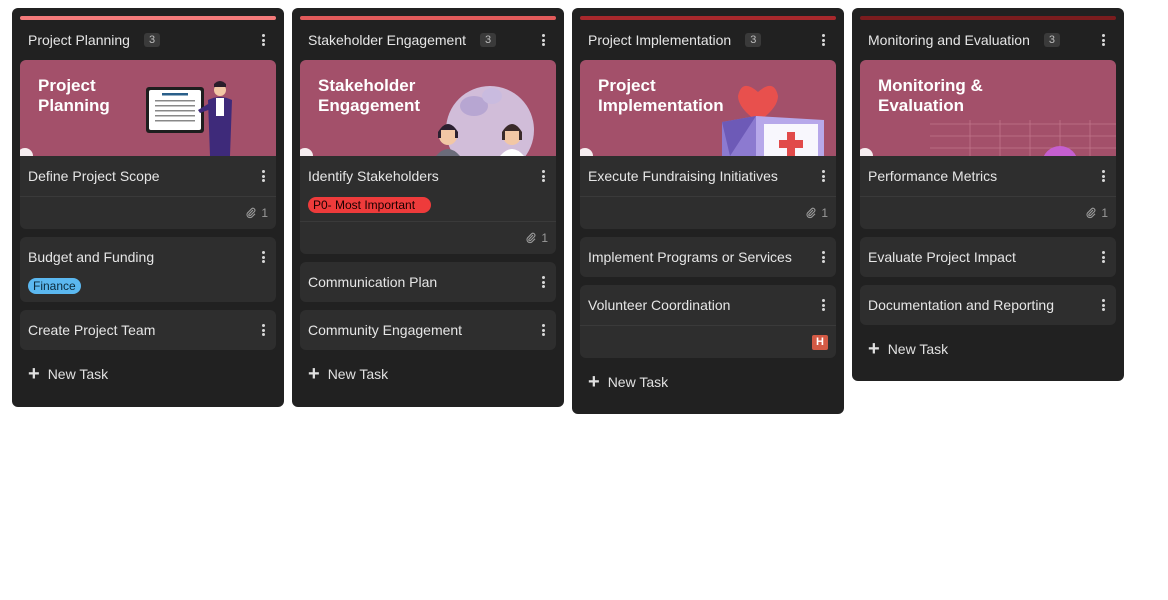 The height and width of the screenshot is (600, 1168). What do you see at coordinates (79, 40) in the screenshot?
I see `column-title: Project Planning` at bounding box center [79, 40].